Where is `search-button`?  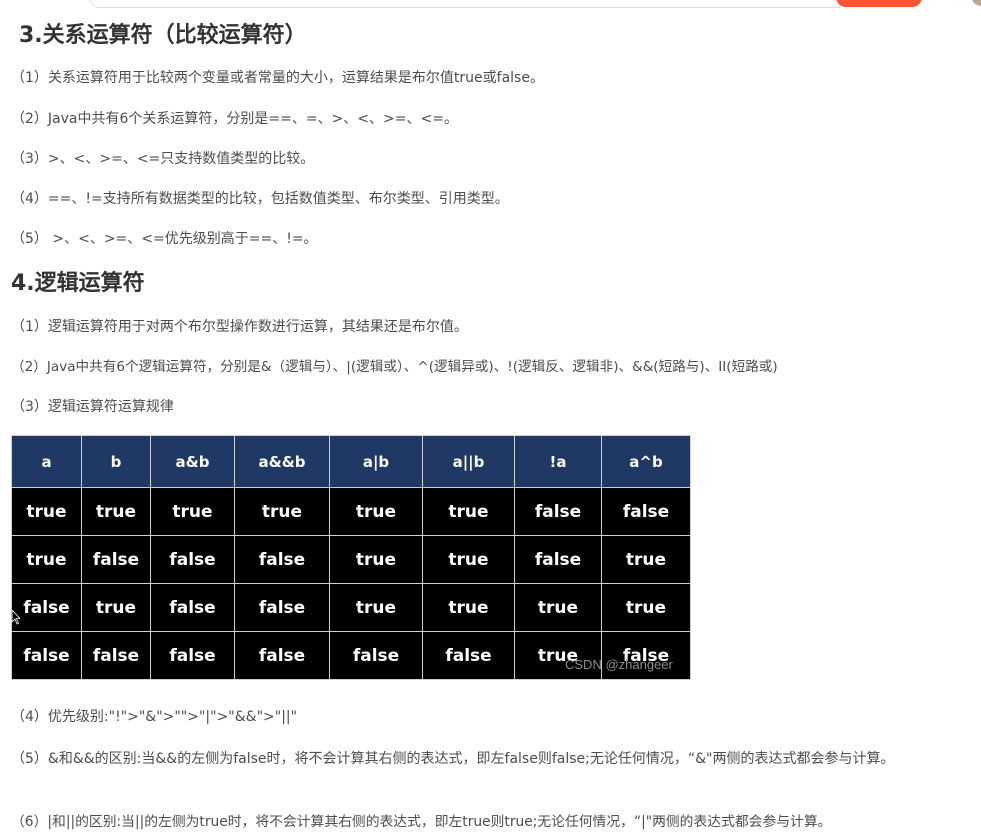
search-button is located at coordinates (879, 3).